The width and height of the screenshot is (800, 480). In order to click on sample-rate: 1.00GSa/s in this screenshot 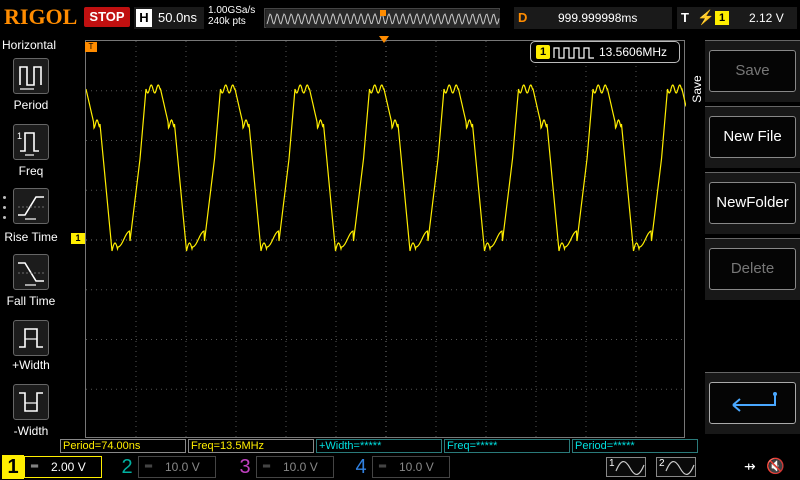, I will do `click(232, 10)`.